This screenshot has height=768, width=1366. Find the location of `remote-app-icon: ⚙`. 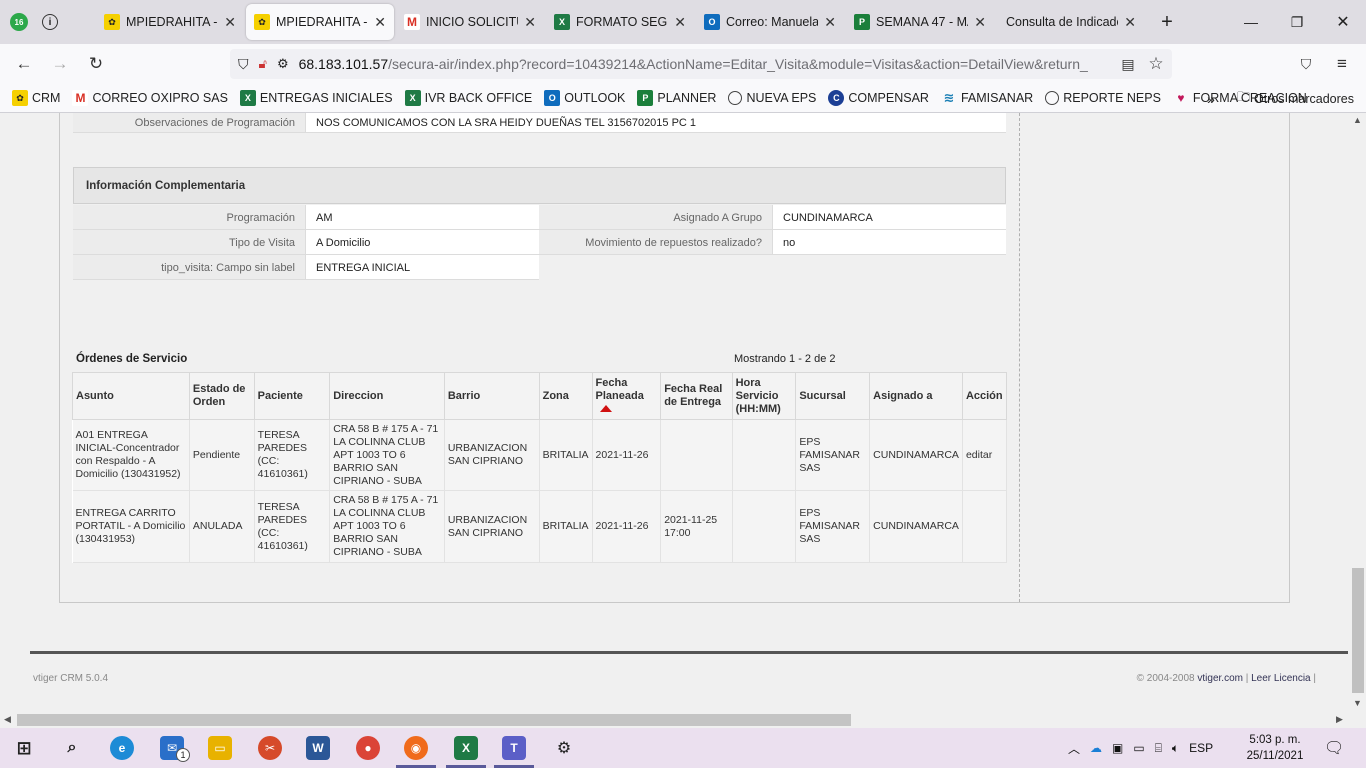

remote-app-icon: ⚙ is located at coordinates (564, 748).